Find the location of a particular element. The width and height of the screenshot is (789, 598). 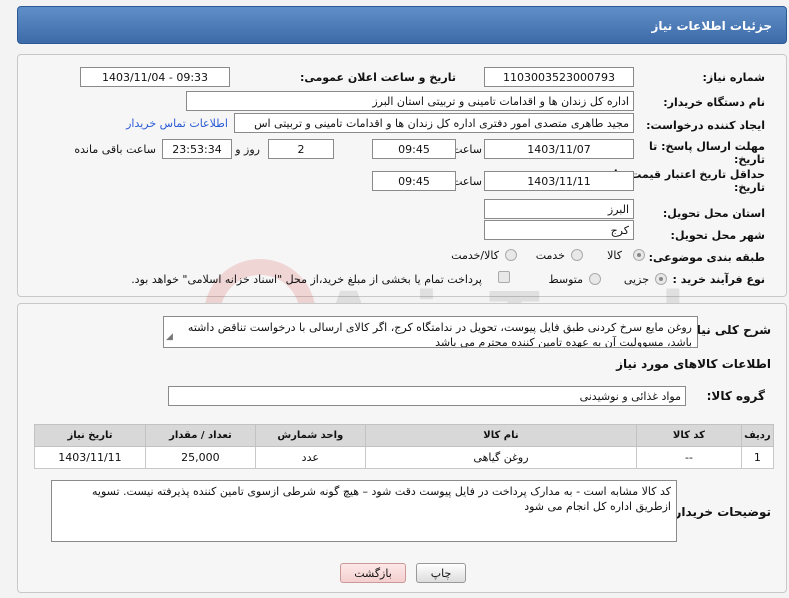

cell-unit: عدد is located at coordinates (310, 457).